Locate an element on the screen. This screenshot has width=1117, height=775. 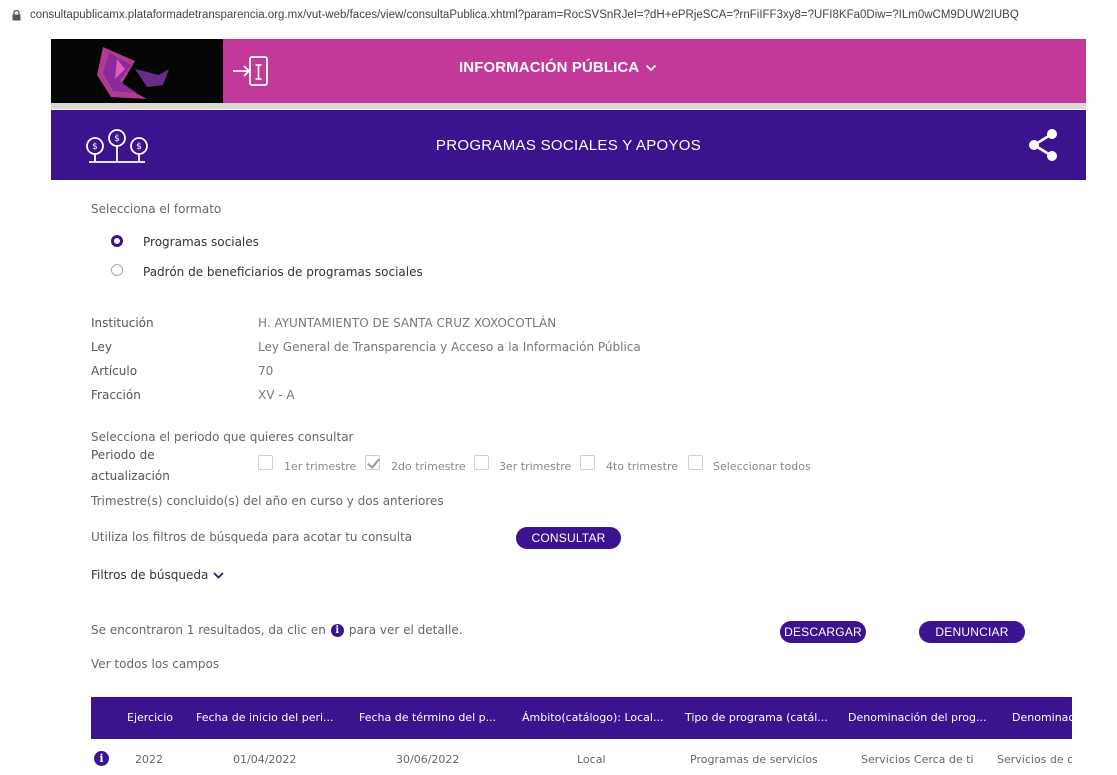
cell-fecha-termino: 30/06/2022 is located at coordinates (428, 759).